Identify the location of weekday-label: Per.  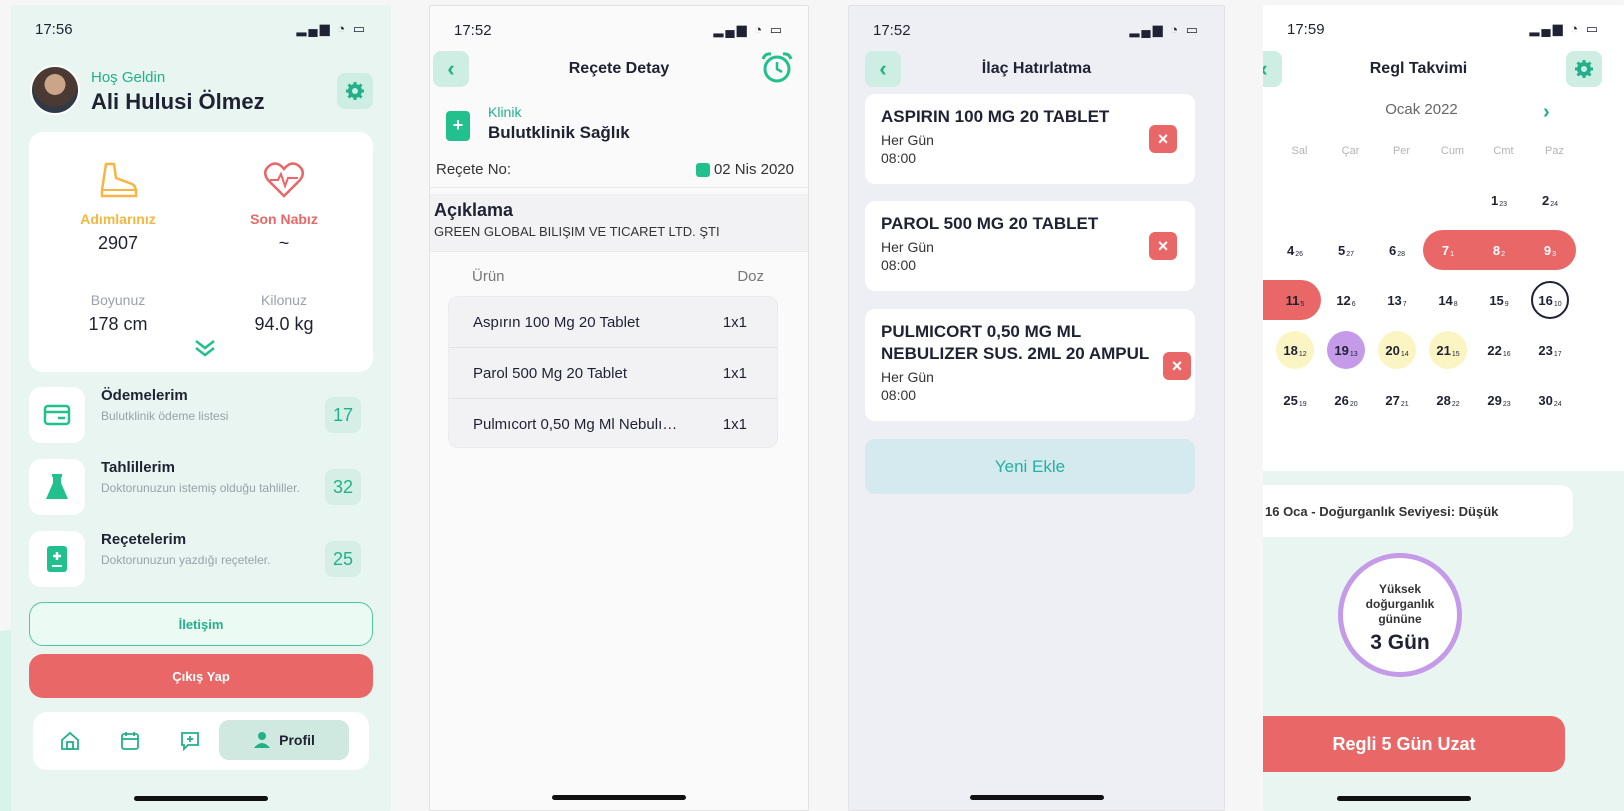
(1401, 151).